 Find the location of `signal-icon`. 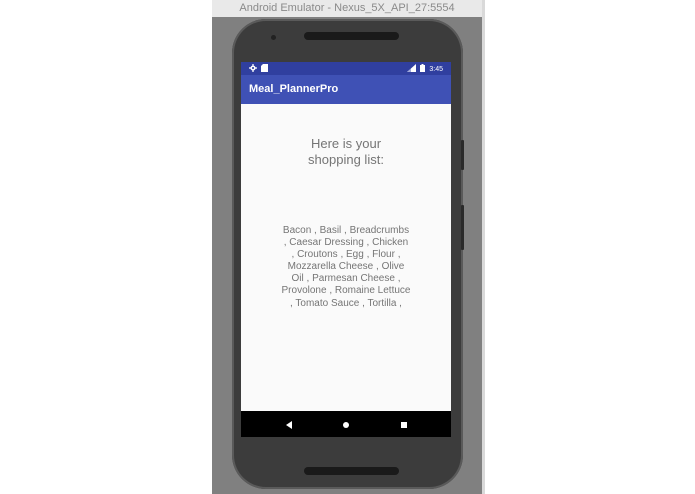

signal-icon is located at coordinates (412, 69).